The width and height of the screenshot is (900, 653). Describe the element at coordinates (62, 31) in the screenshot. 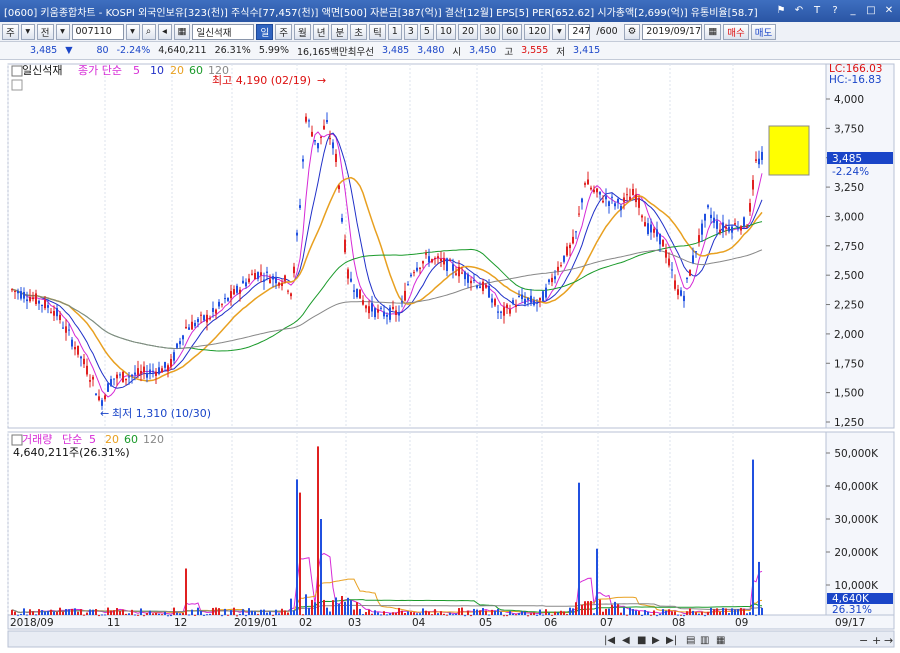

I see `market-dropdown-icon: ▾` at that location.